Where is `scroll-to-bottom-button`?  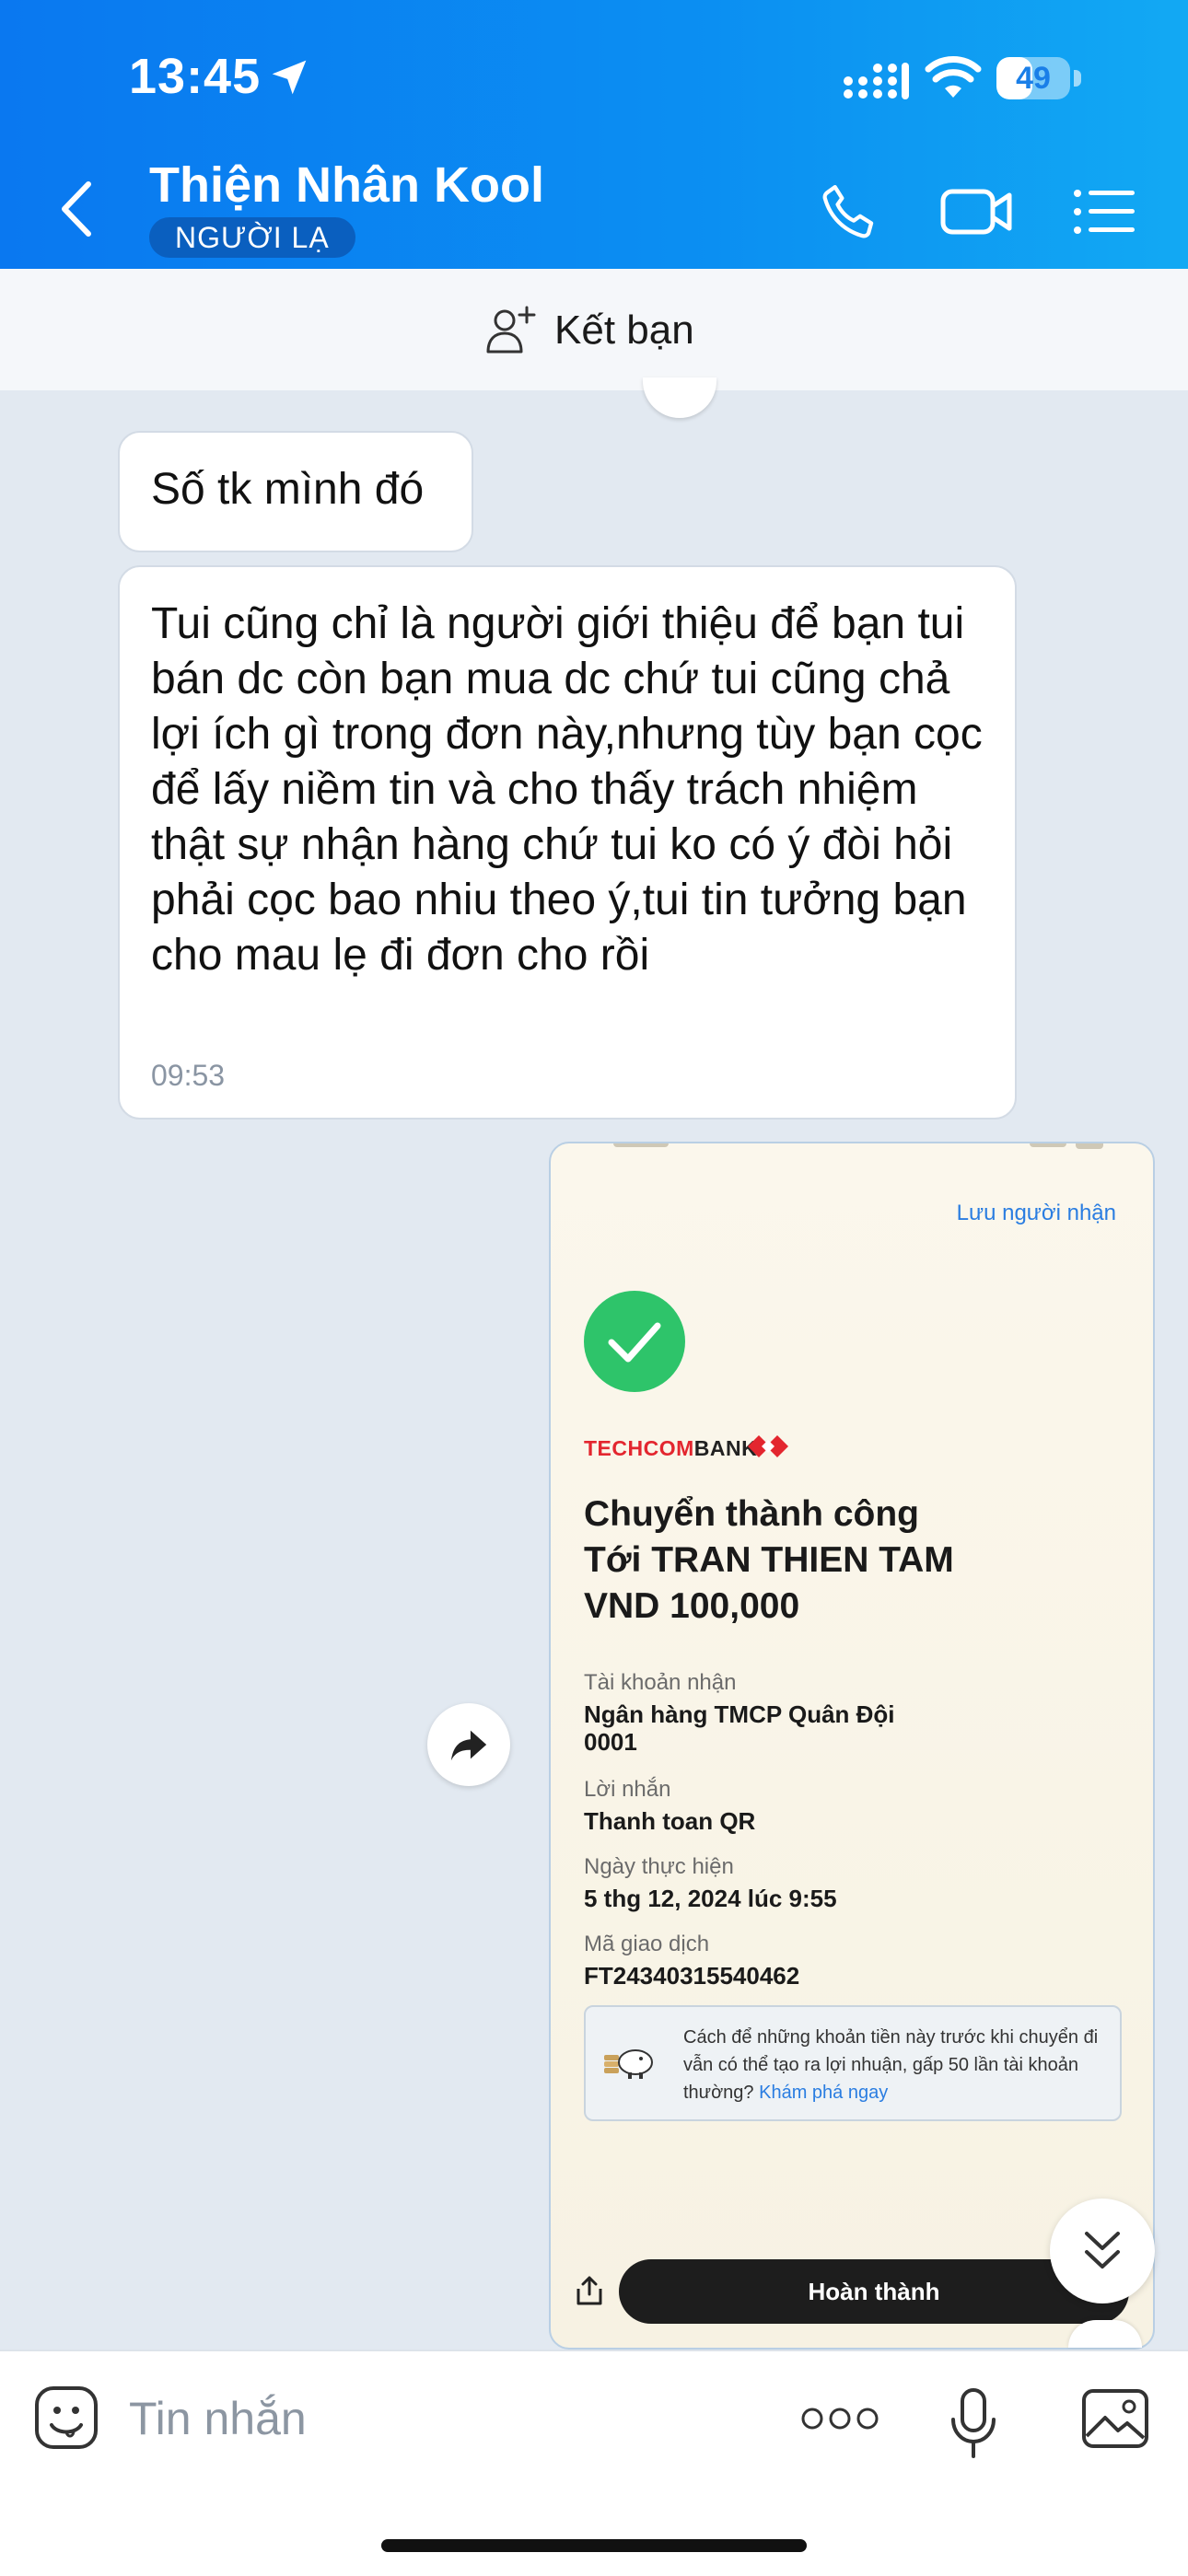 scroll-to-bottom-button is located at coordinates (1102, 2251).